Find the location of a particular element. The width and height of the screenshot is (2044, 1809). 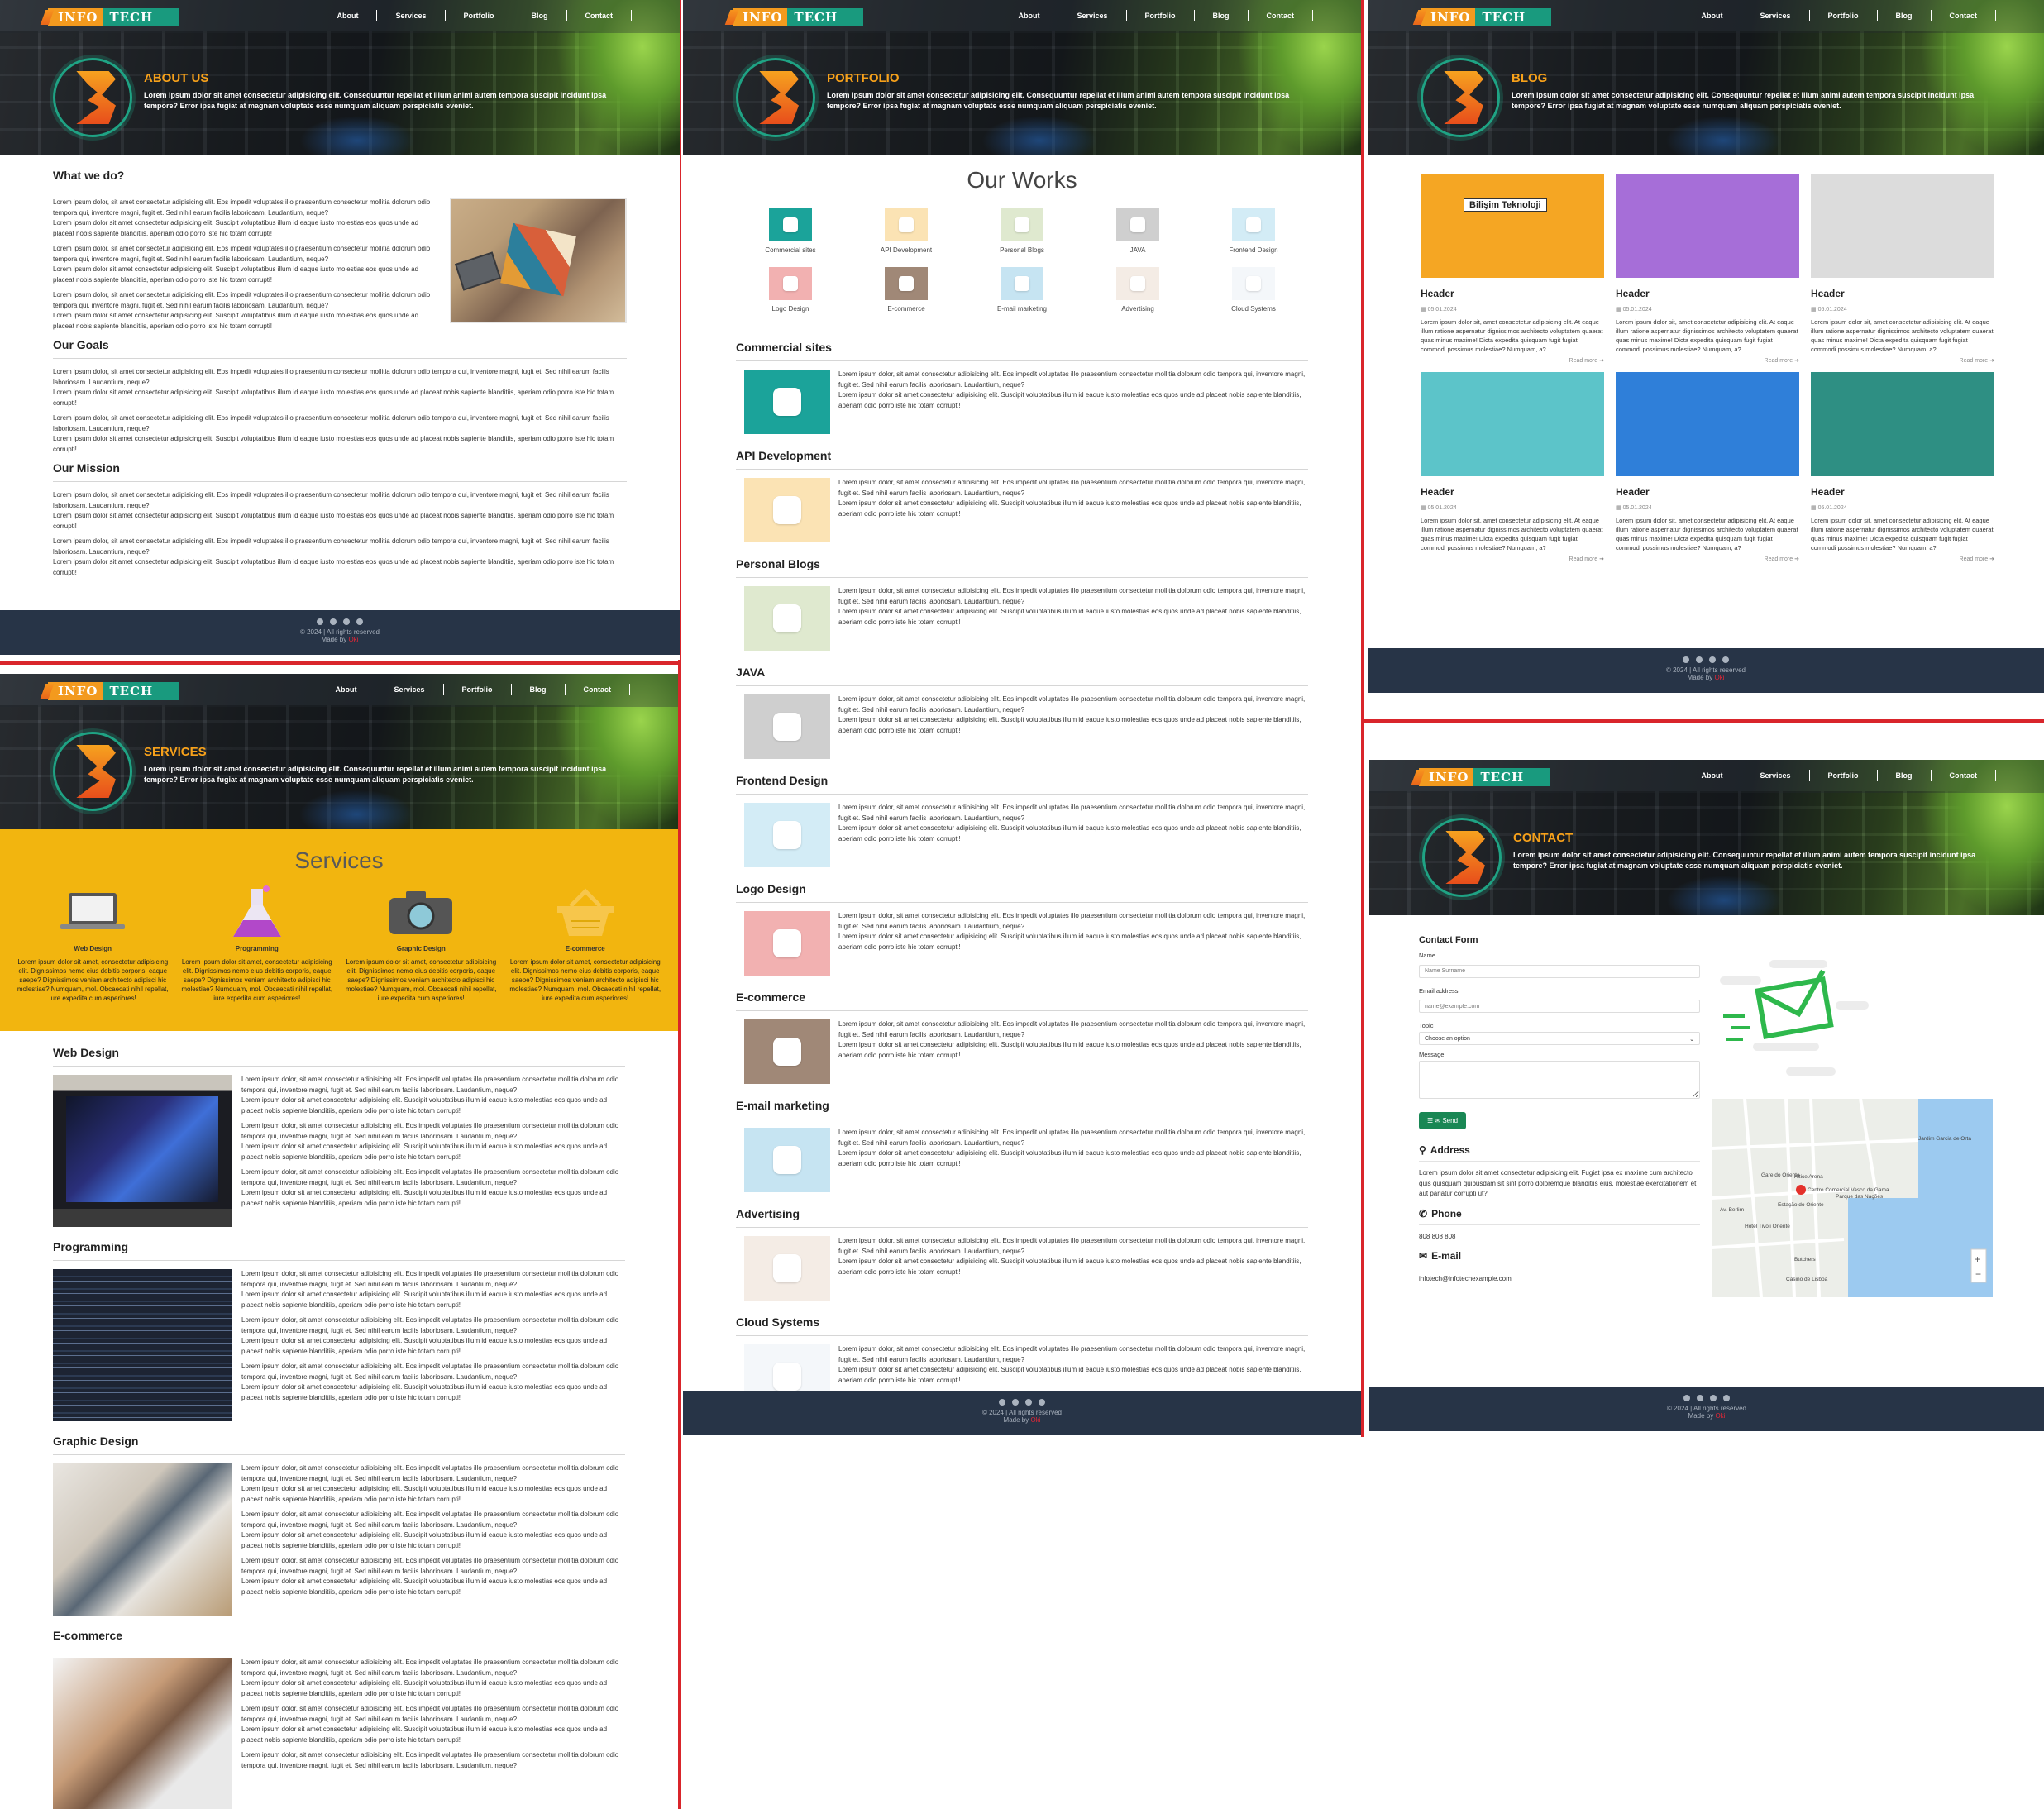

team-desk-image is located at coordinates (538, 260).